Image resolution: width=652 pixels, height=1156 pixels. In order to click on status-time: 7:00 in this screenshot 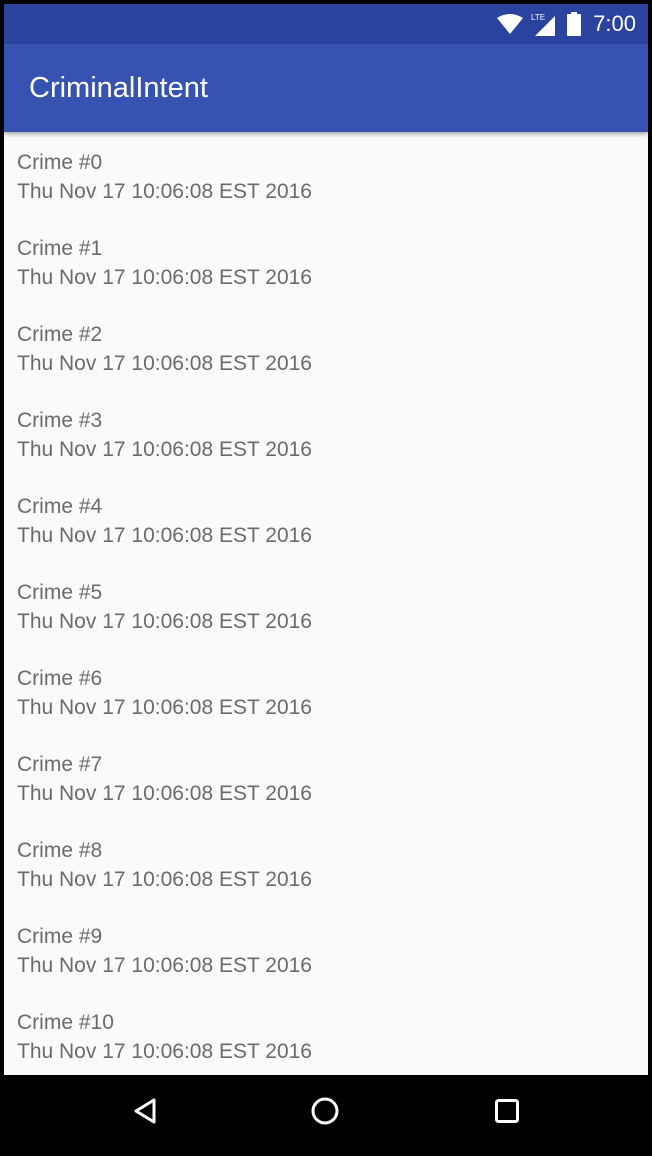, I will do `click(614, 23)`.